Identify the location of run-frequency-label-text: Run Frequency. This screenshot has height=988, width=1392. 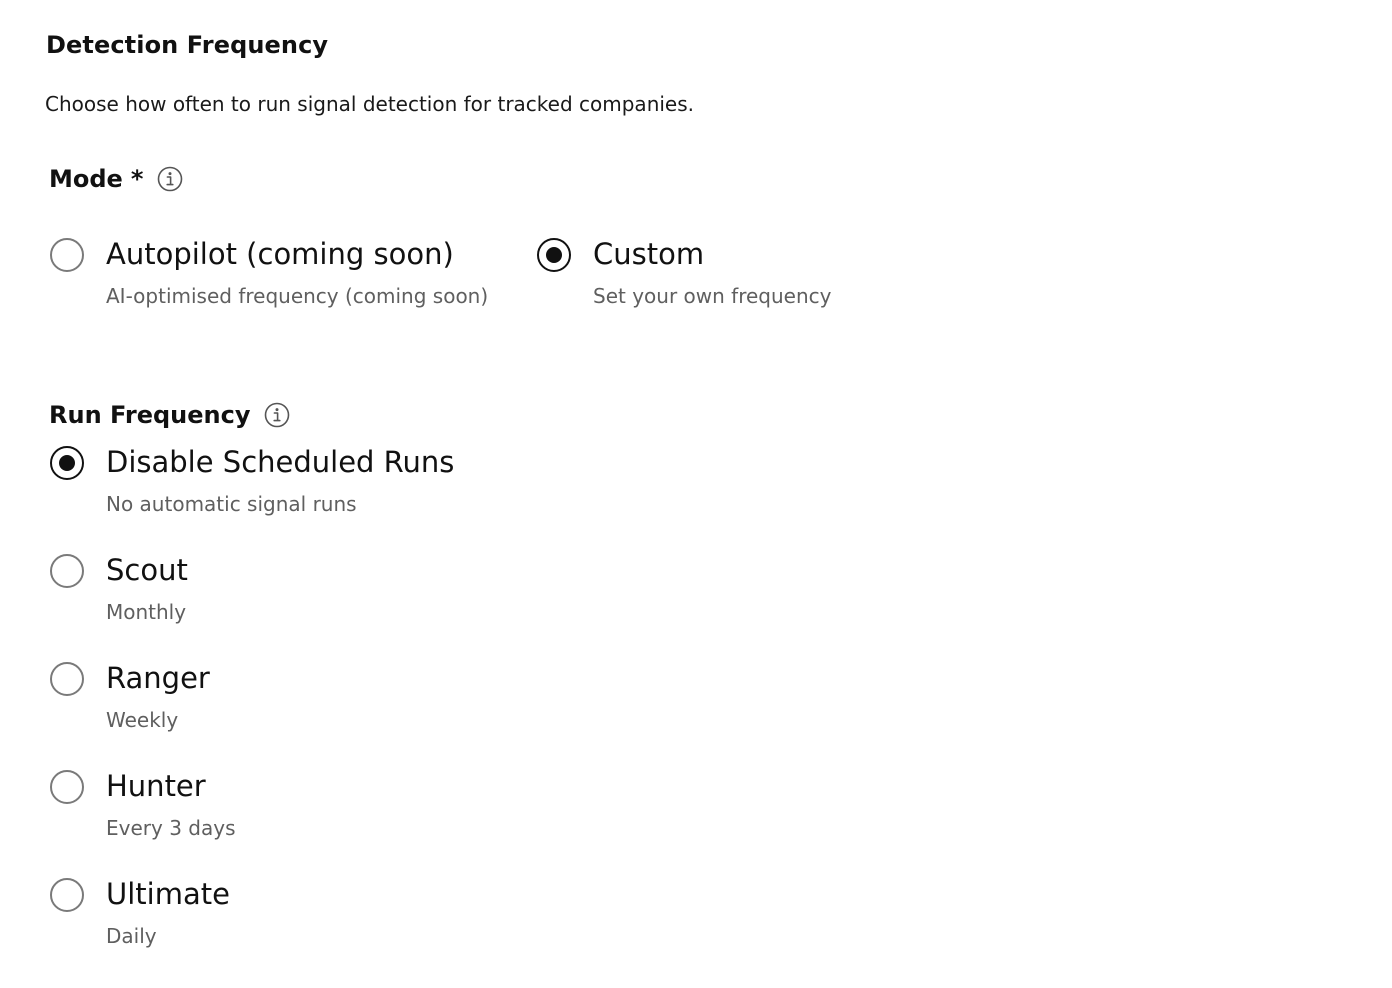
(150, 415).